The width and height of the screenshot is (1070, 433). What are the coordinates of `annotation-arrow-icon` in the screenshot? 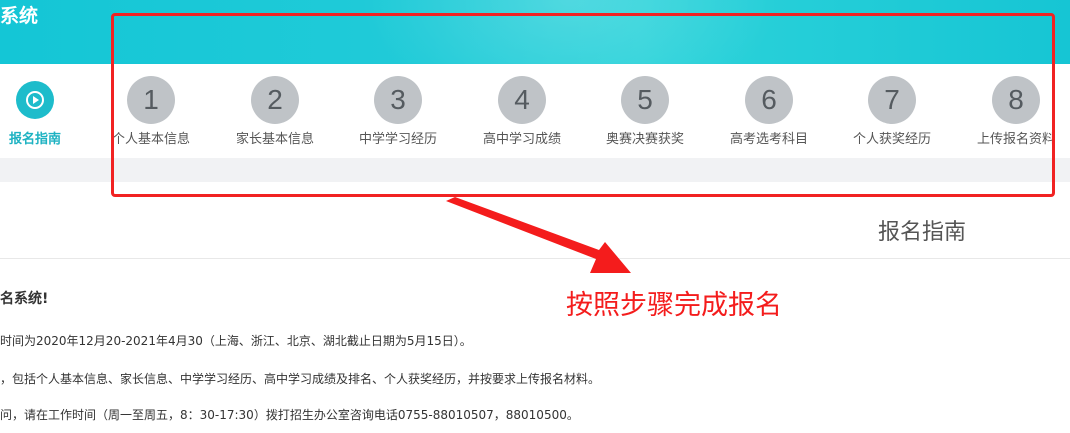 It's located at (538, 235).